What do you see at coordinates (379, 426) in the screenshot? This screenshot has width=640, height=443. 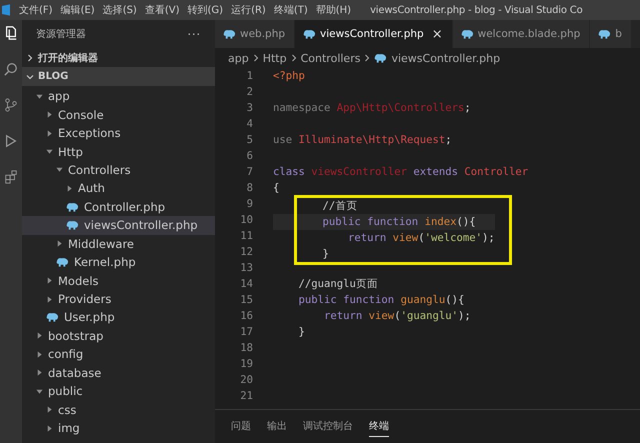 I see `panel-tab: 终端` at bounding box center [379, 426].